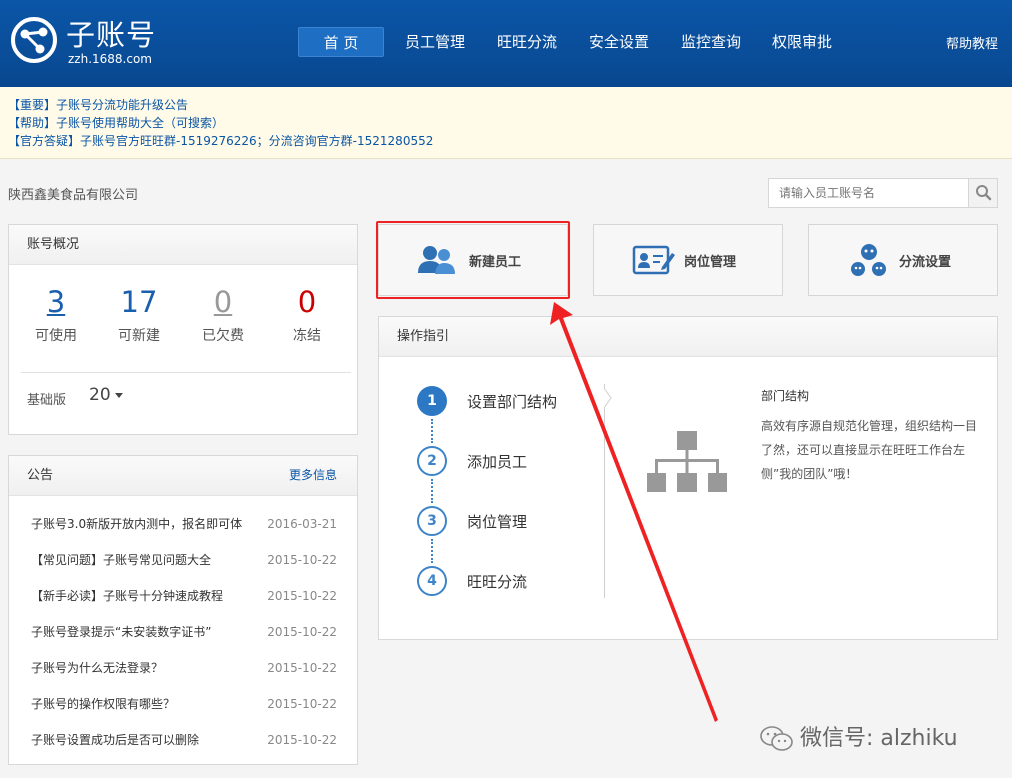  I want to click on notice-help: 【帮助】子账号使用帮助大全（可搜索）, so click(510, 123).